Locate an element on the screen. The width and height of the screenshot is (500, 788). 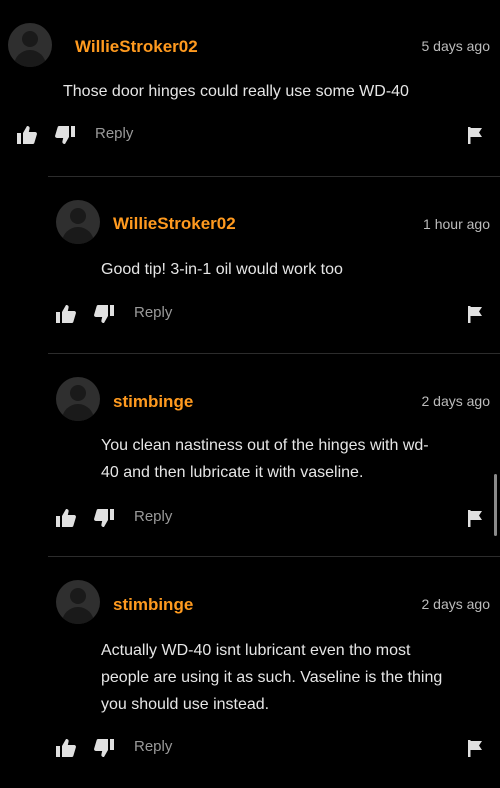
comment-text-line: you should use instead. is located at coordinates (185, 704).